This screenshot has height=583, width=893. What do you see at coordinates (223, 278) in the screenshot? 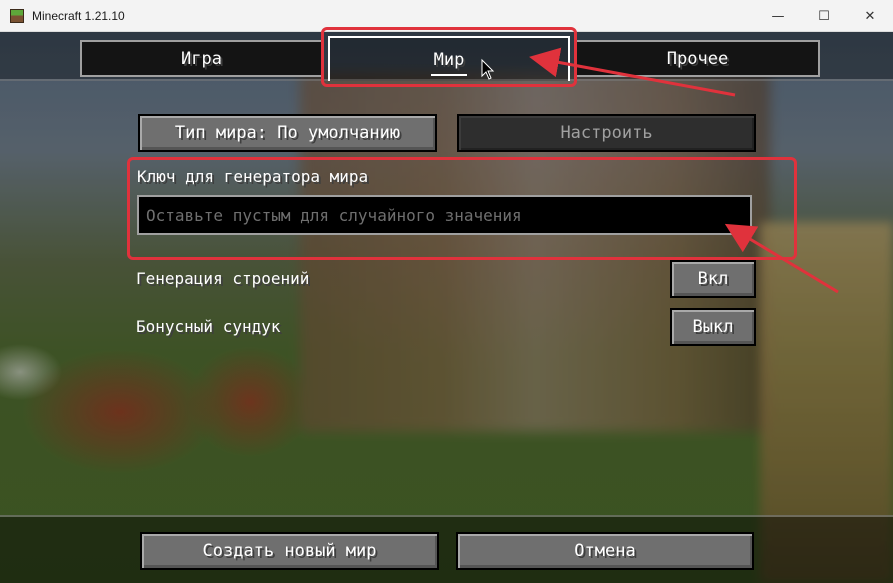
I see `structures-label: Генерация строений` at bounding box center [223, 278].